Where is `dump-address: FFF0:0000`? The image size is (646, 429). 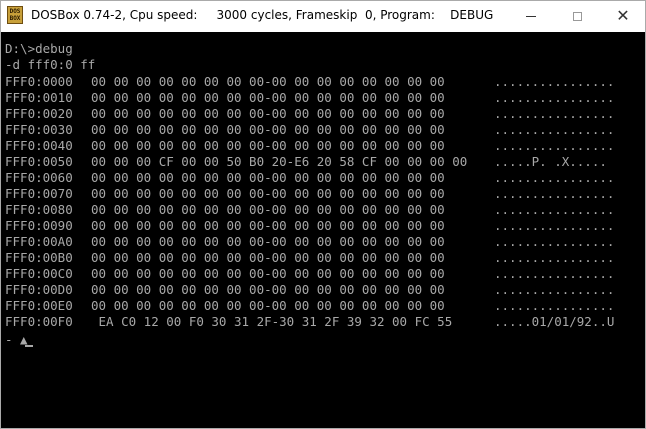
dump-address: FFF0:0000 is located at coordinates (39, 81).